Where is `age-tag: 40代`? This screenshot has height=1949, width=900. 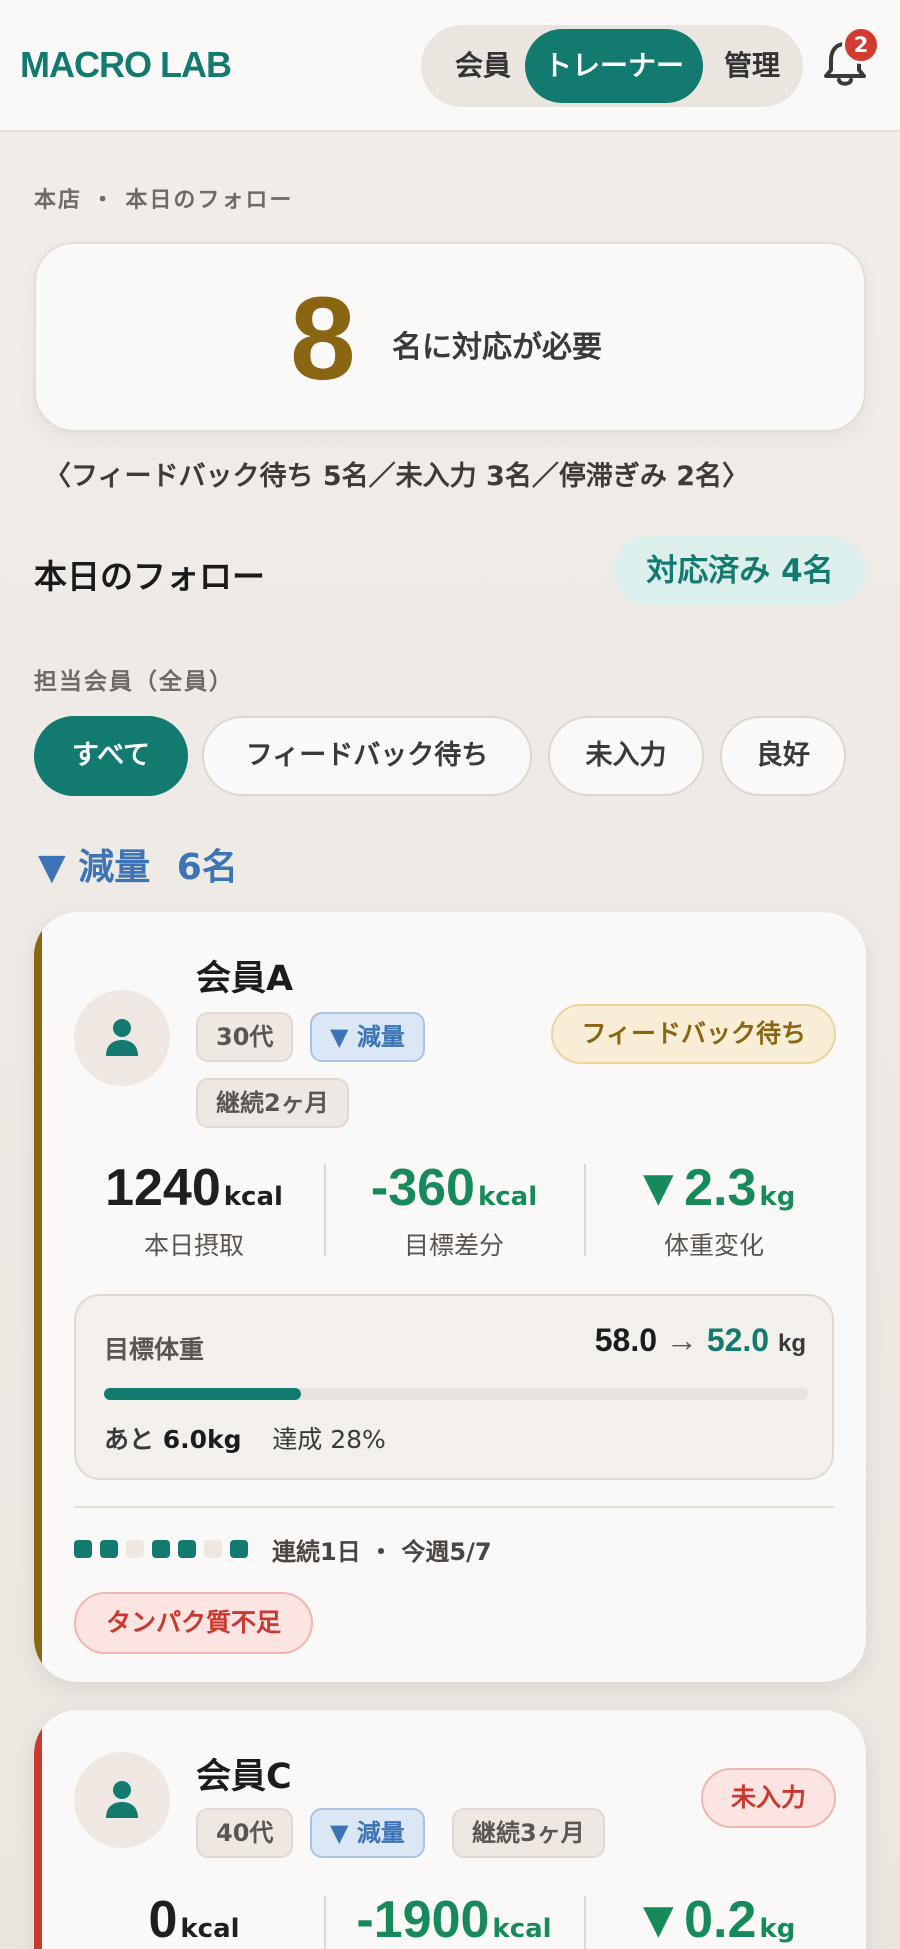 age-tag: 40代 is located at coordinates (245, 1833).